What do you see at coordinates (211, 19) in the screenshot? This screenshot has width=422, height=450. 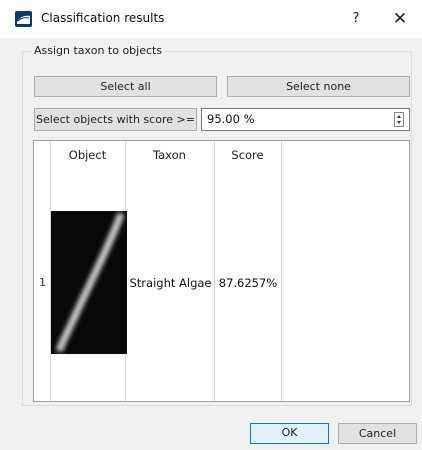 I see `title-bar: Classification results ? ✕` at bounding box center [211, 19].